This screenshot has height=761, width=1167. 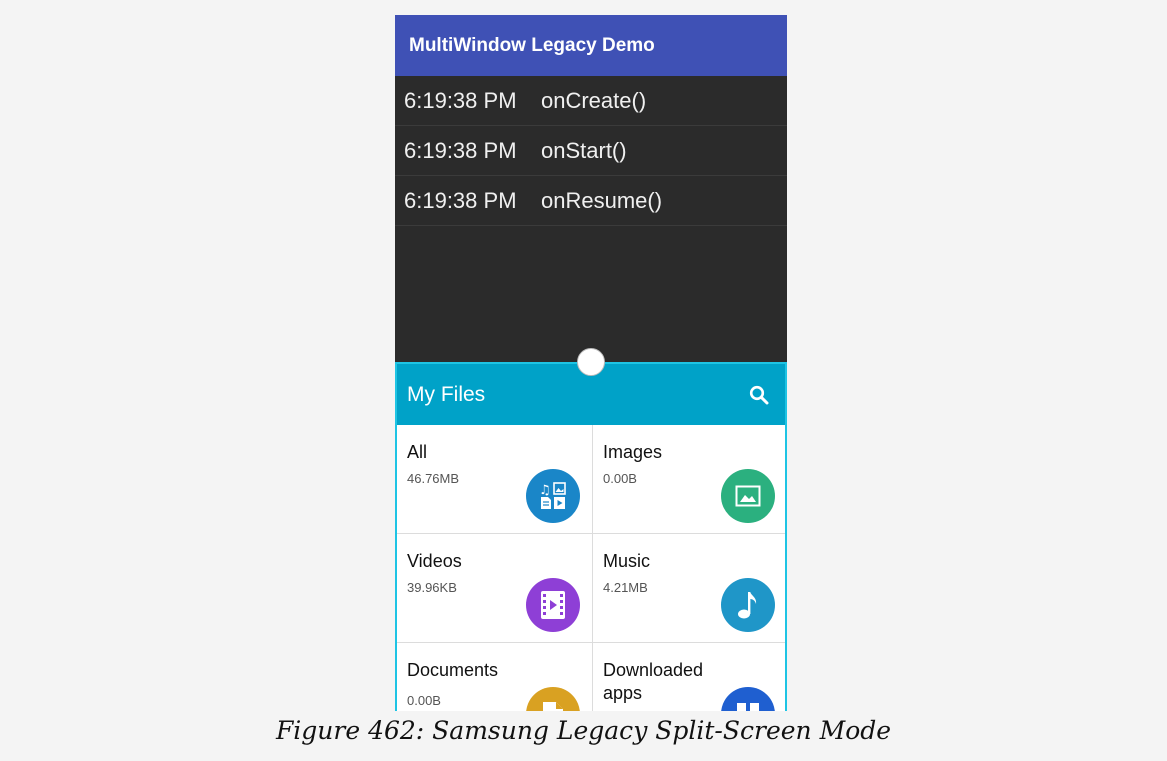 I want to click on log-row: 6:19:38 PM onStart(), so click(x=591, y=151).